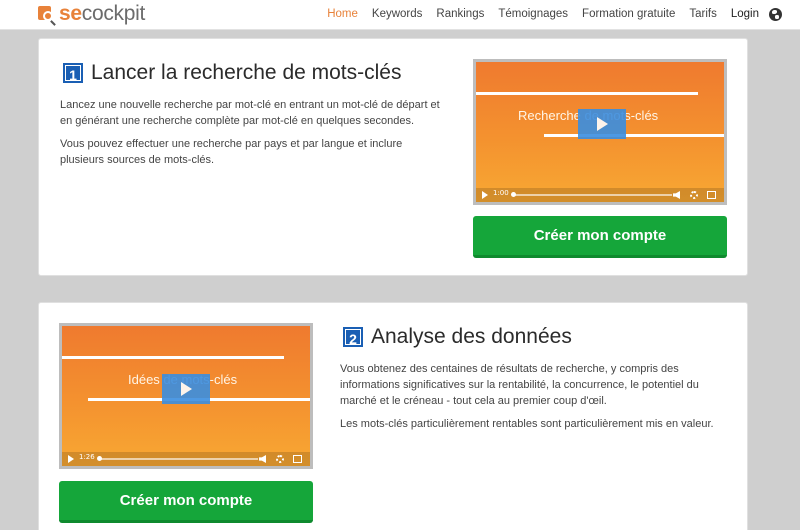  I want to click on video-controls: 1:26, so click(186, 459).